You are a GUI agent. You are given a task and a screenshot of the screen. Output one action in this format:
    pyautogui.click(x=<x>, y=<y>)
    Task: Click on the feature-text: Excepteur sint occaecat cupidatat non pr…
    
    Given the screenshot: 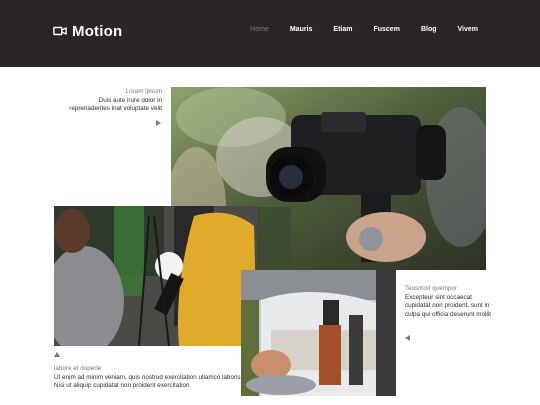 What is the action you would take?
    pyautogui.click(x=448, y=305)
    